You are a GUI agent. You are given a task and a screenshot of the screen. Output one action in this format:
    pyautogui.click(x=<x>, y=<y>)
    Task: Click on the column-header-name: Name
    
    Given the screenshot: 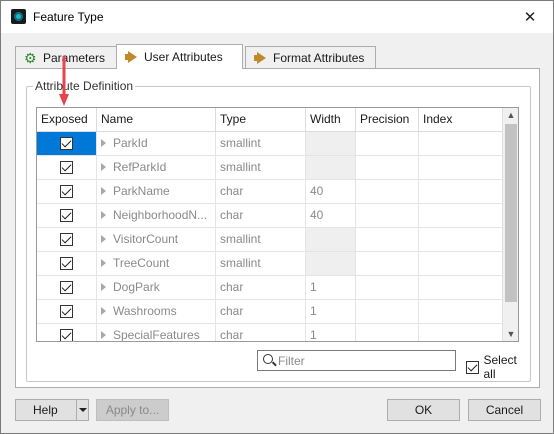 What is the action you would take?
    pyautogui.click(x=156, y=120)
    